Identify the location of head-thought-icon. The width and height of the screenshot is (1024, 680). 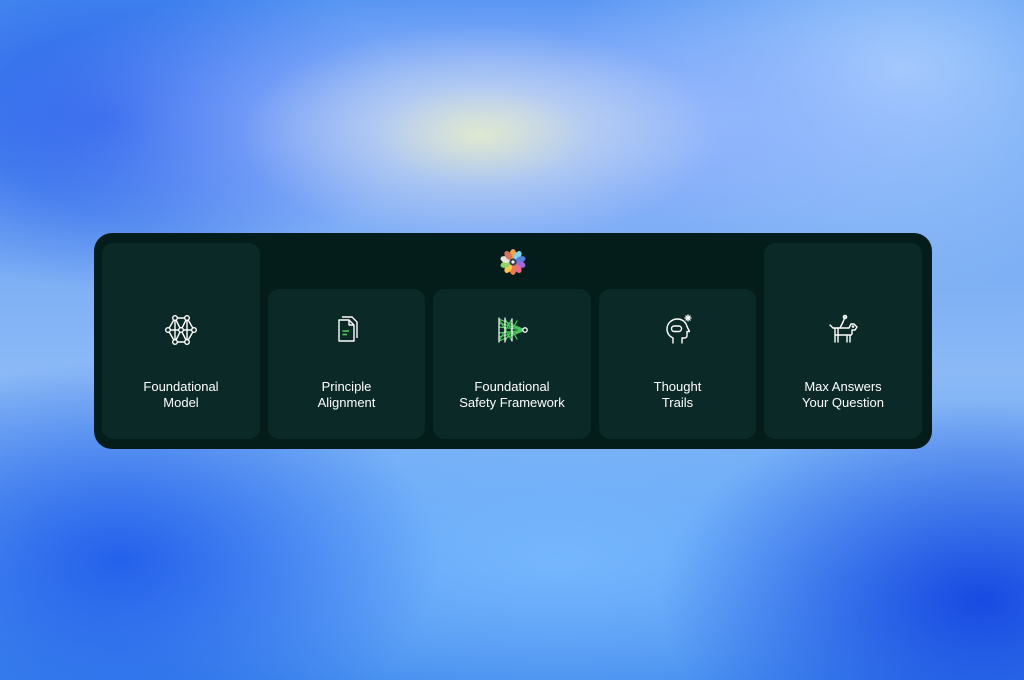
(678, 329).